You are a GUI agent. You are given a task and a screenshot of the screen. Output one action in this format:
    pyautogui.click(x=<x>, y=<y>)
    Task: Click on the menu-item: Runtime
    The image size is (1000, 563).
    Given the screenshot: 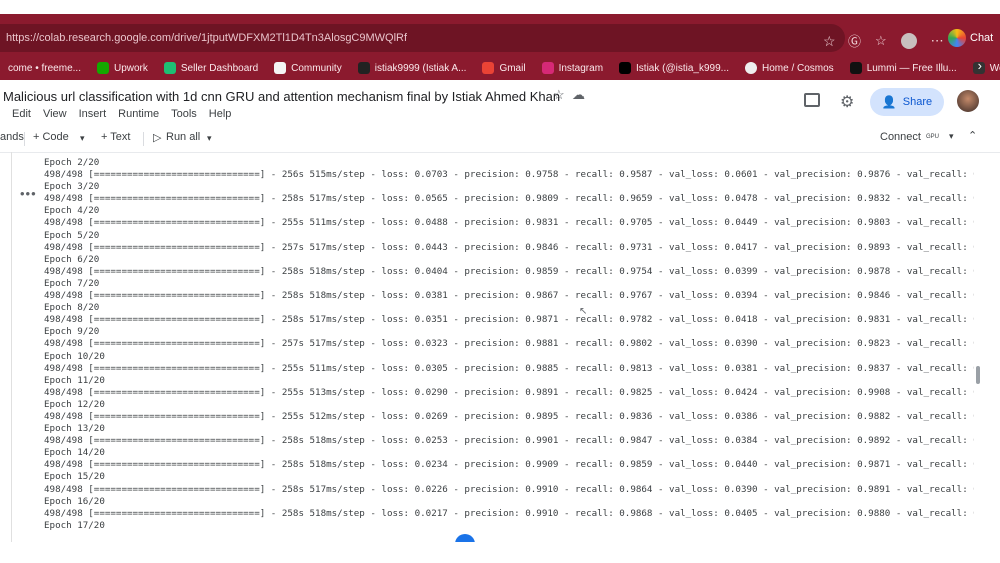 What is the action you would take?
    pyautogui.click(x=138, y=114)
    